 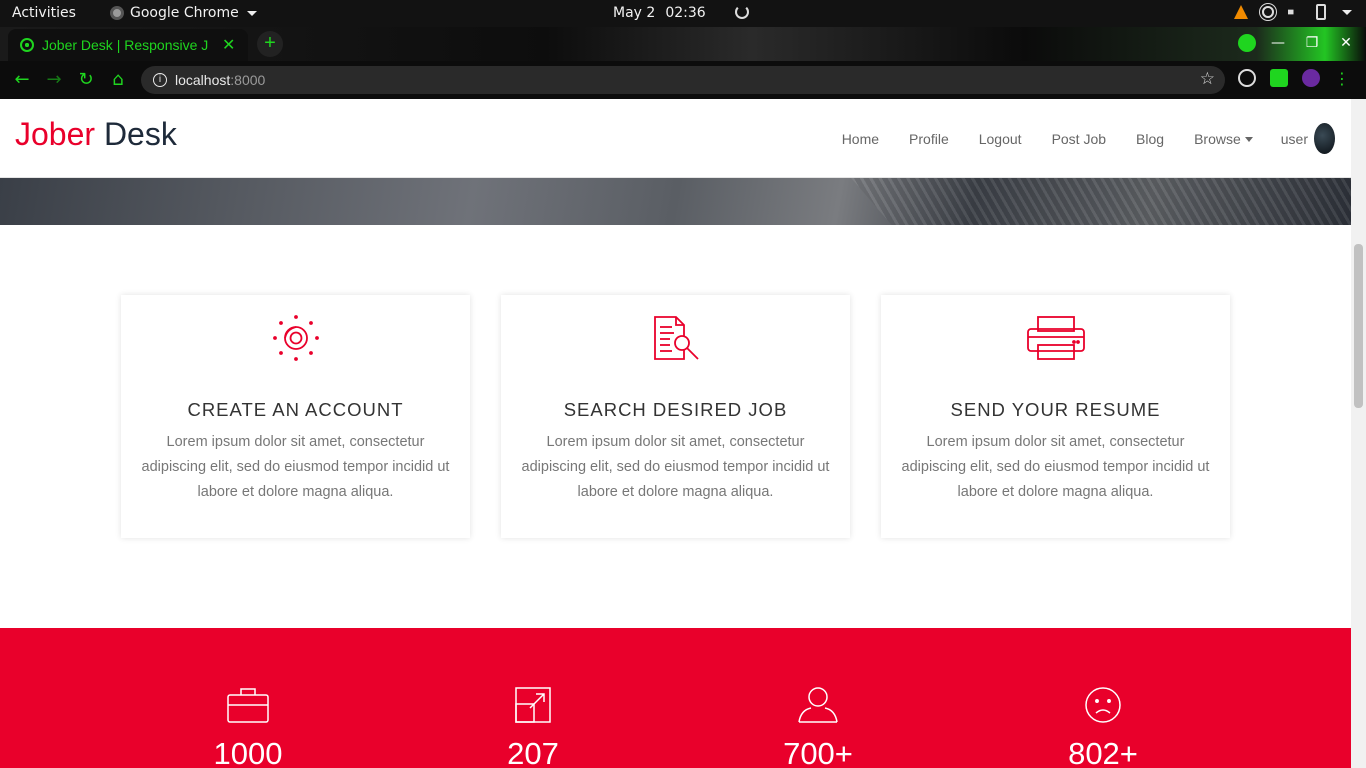 I want to click on browser-tab: Jober Desk | Responsive J ✕, so click(x=128, y=45).